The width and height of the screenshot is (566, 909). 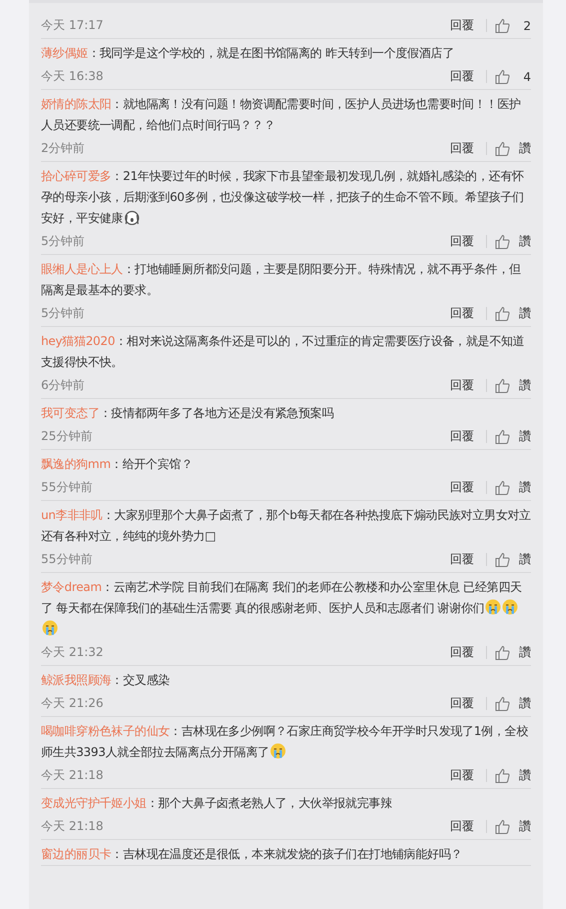 What do you see at coordinates (251, 854) in the screenshot?
I see `comment-text: 窗边的丽贝卡：吉林现在温度还是很低，本来就发烧的孩子们在打地铺病能好吗？` at bounding box center [251, 854].